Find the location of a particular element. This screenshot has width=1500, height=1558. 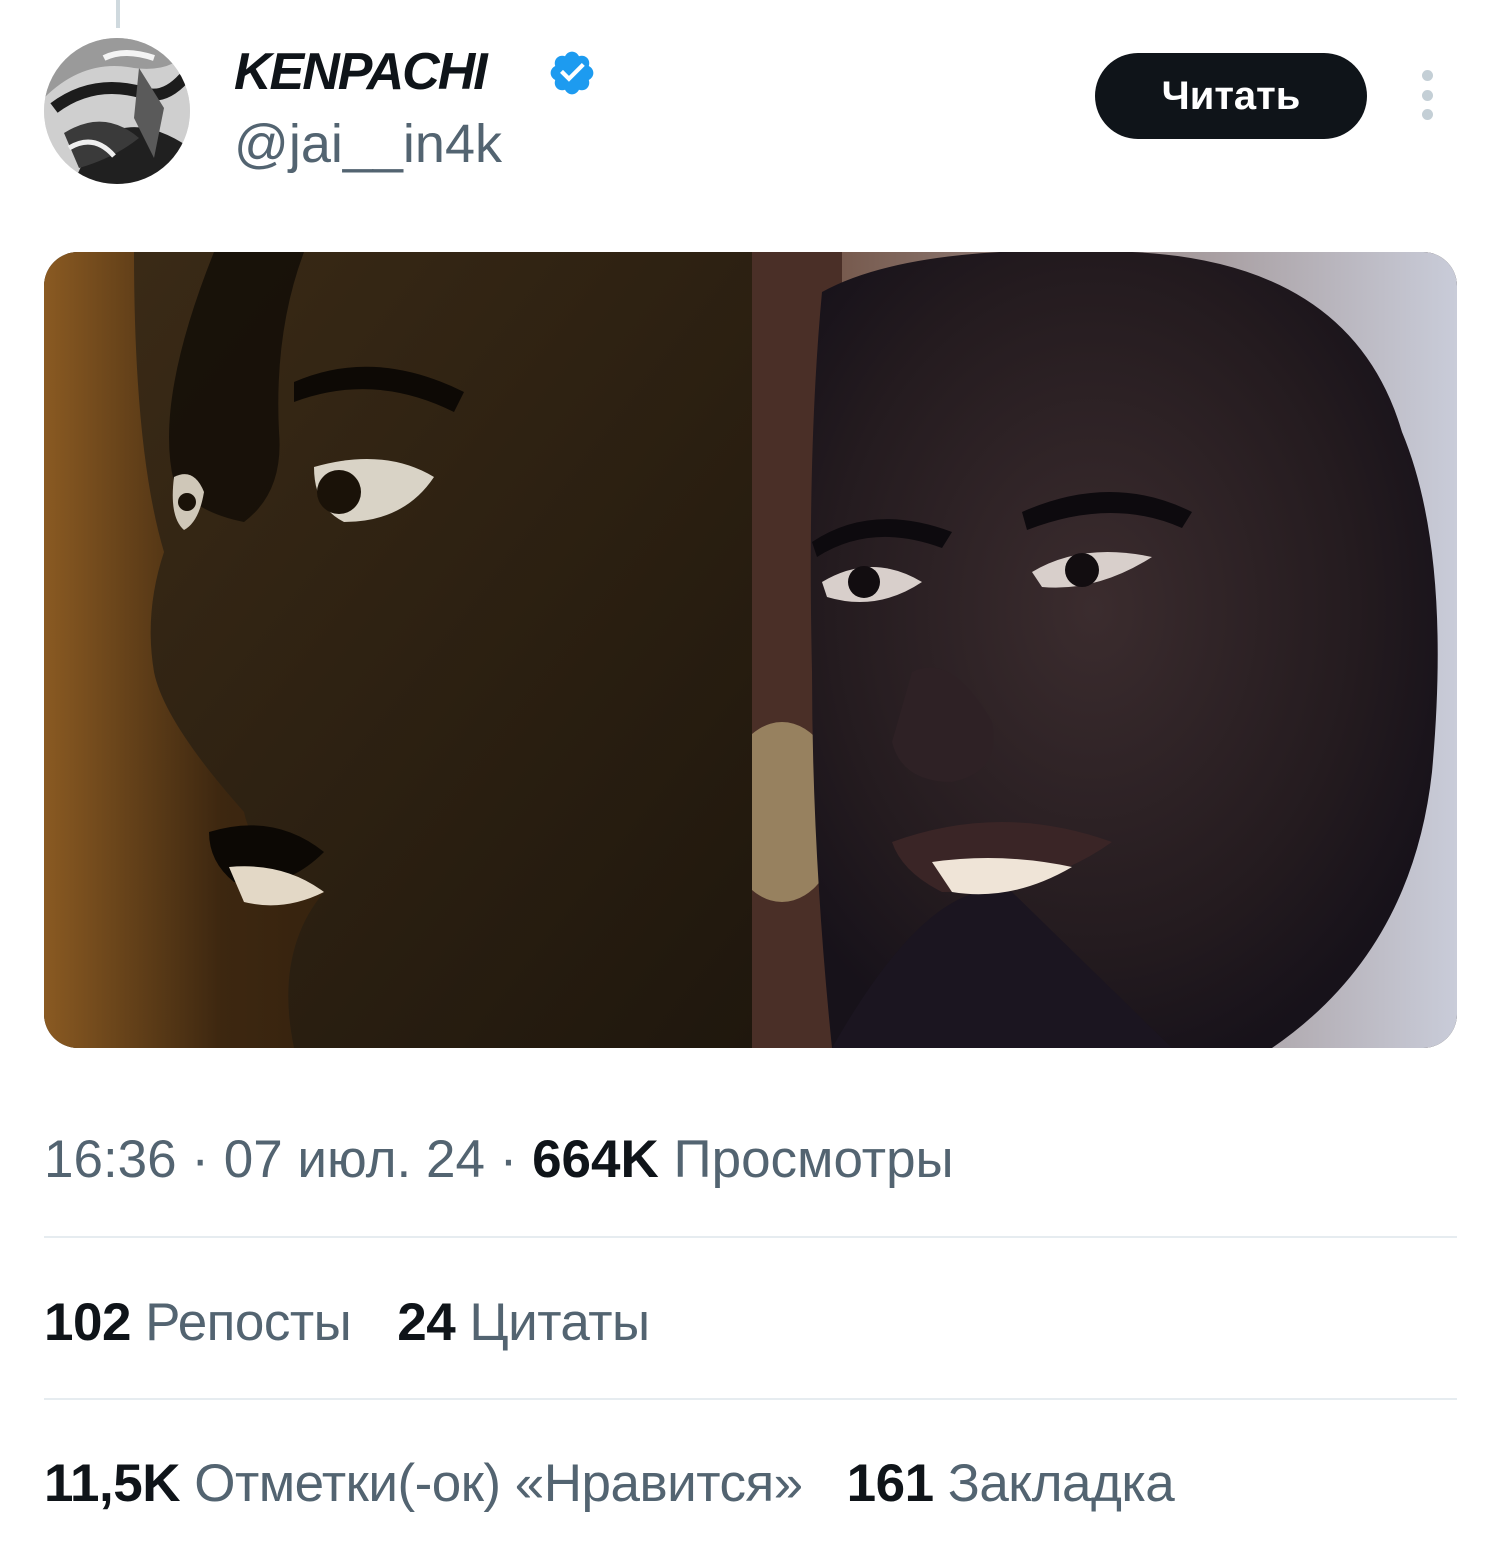

tweet-meta: 16:36 · 07 июл. 24 · 664K Просмотры is located at coordinates (499, 1160).